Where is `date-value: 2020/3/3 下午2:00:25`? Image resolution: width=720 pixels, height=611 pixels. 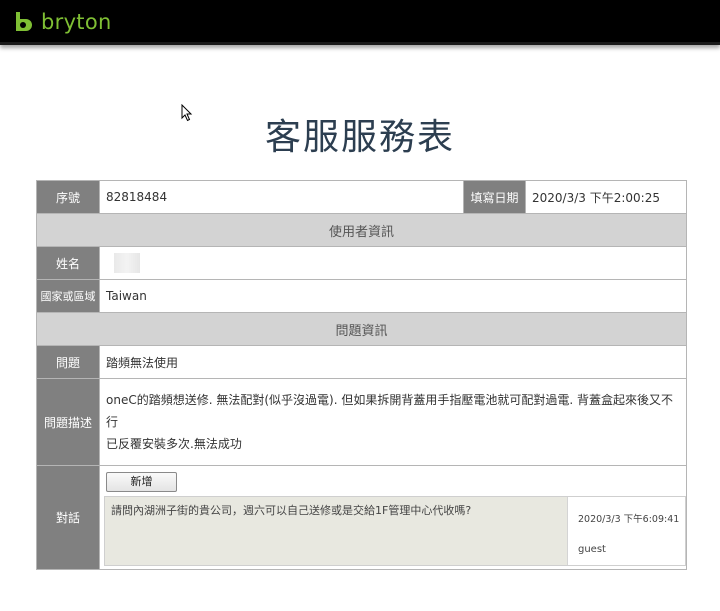 date-value: 2020/3/3 下午2:00:25 is located at coordinates (606, 197).